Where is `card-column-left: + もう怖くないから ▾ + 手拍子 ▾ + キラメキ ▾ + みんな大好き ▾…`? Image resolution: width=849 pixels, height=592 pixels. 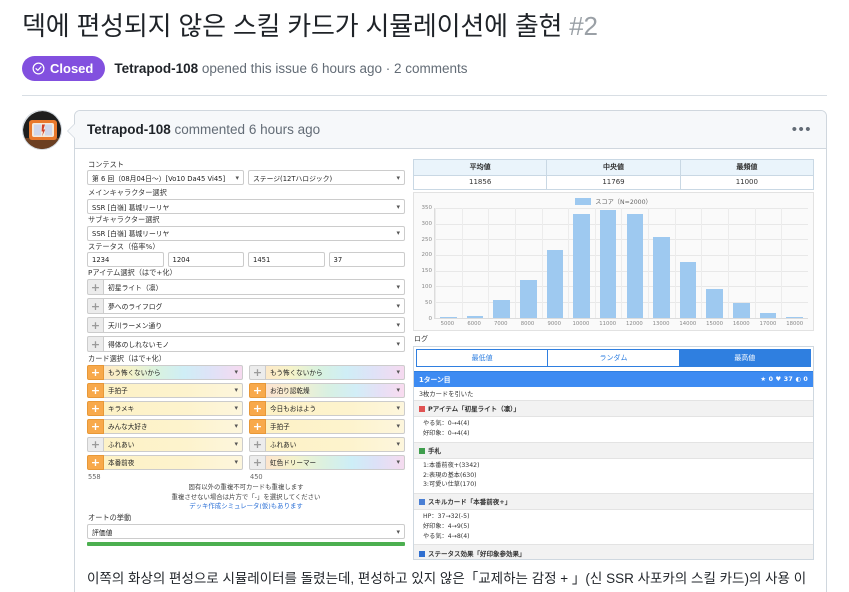
card-column-left: + もう怖くないから ▾ + 手拍子 ▾ + キラメキ ▾ + みんな大好き ▾… is located at coordinates (165, 423).